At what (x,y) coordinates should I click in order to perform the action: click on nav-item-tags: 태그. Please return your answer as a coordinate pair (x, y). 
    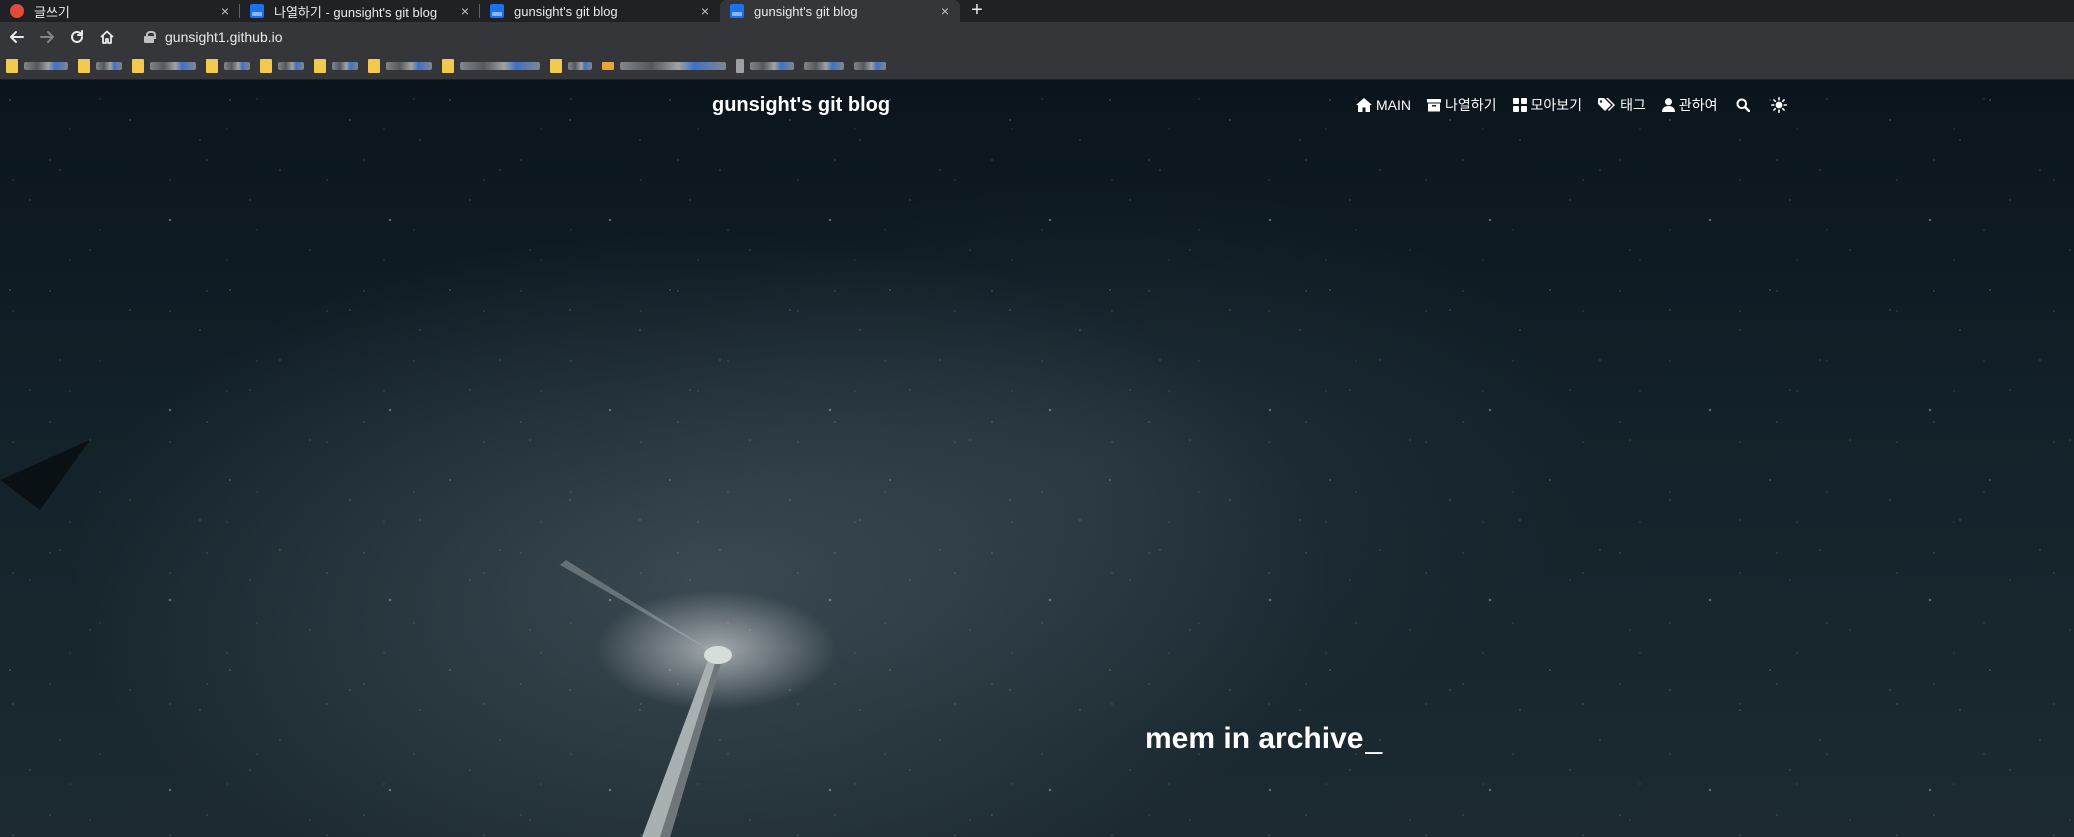
    Looking at the image, I should click on (1622, 105).